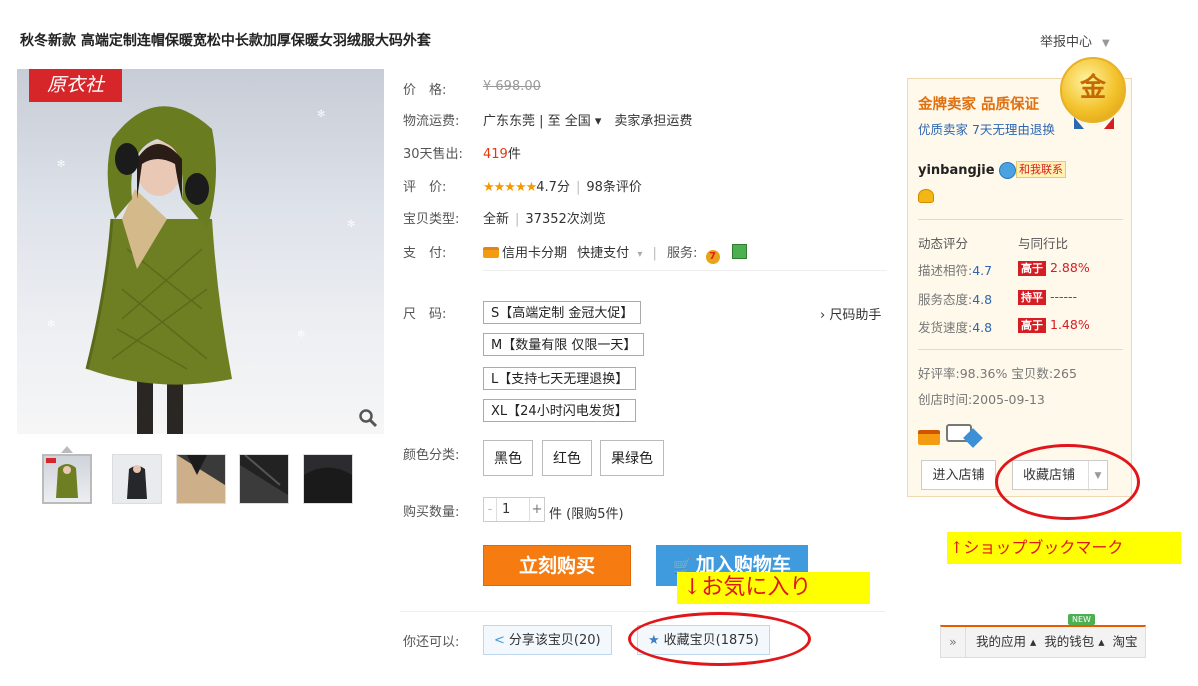 This screenshot has width=1198, height=686. What do you see at coordinates (955, 270) in the screenshot?
I see `rating-row-description: 描述相符:4.7` at bounding box center [955, 270].